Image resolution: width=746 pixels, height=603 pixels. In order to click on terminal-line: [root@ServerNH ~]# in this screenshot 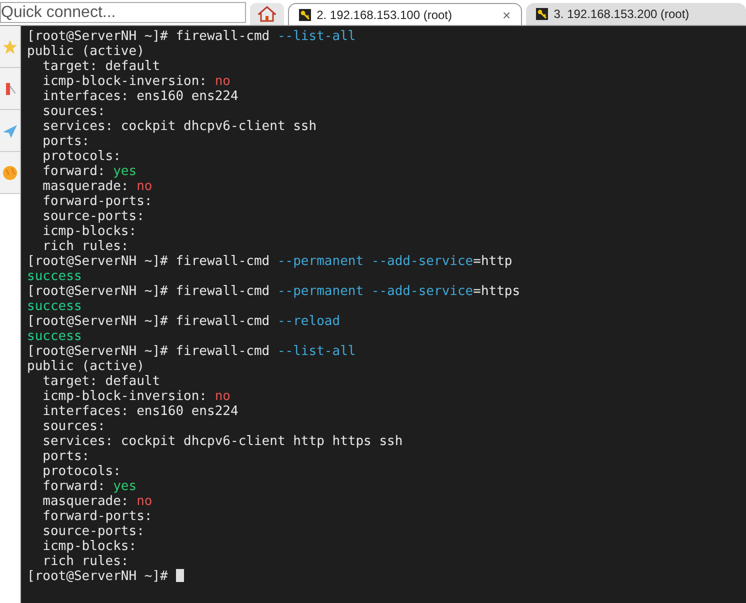, I will do `click(105, 576)`.